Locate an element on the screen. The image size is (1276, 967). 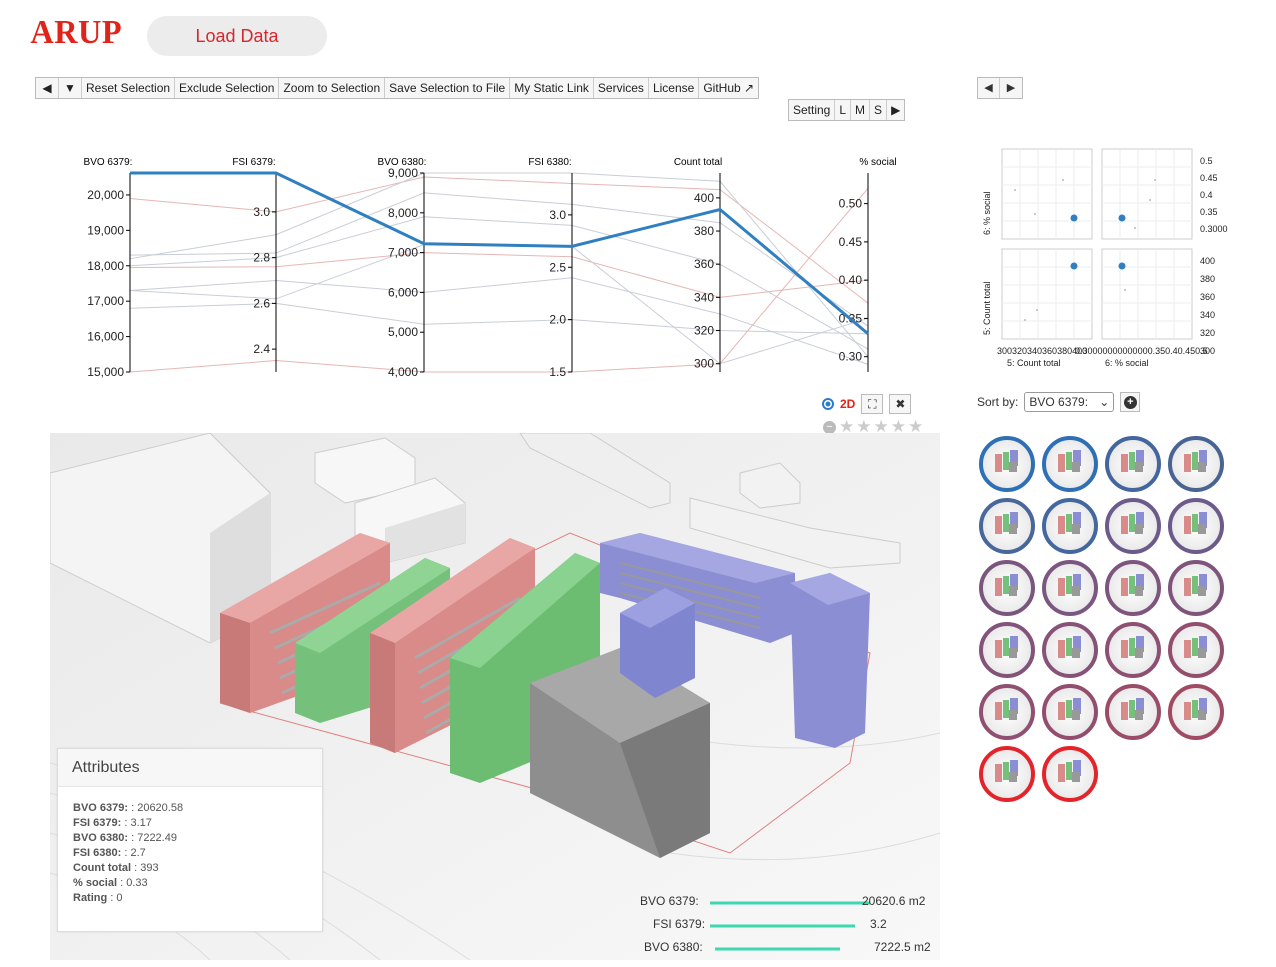
dropdown-icon: ▼ is located at coordinates (70, 88).